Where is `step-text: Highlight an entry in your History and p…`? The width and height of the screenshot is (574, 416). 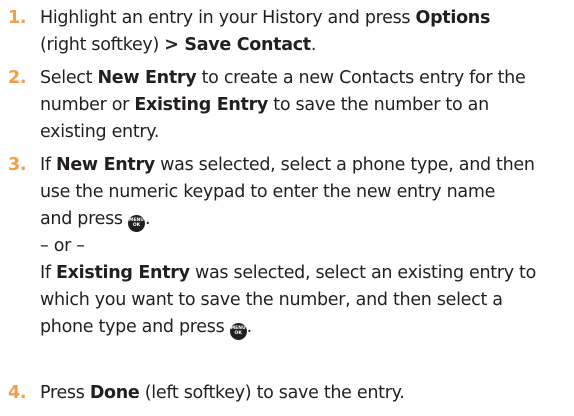
step-text: Highlight an entry in your History and p… is located at coordinates (265, 31).